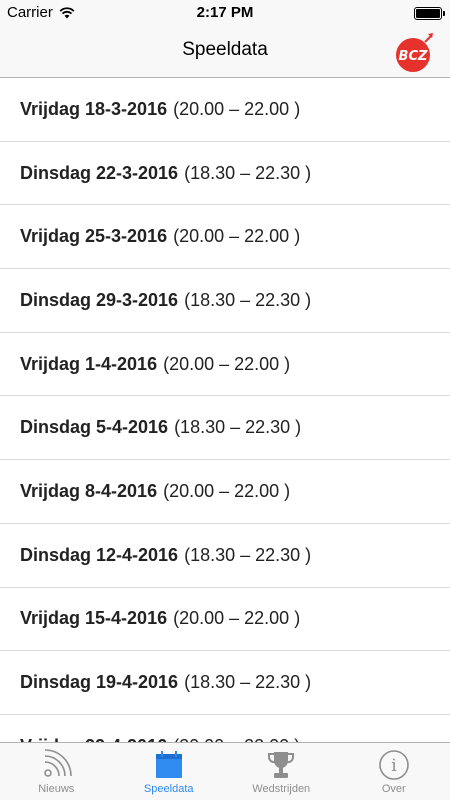 This screenshot has width=450, height=800. I want to click on schedule-day: Vrijdag 8-4-2016, so click(89, 490).